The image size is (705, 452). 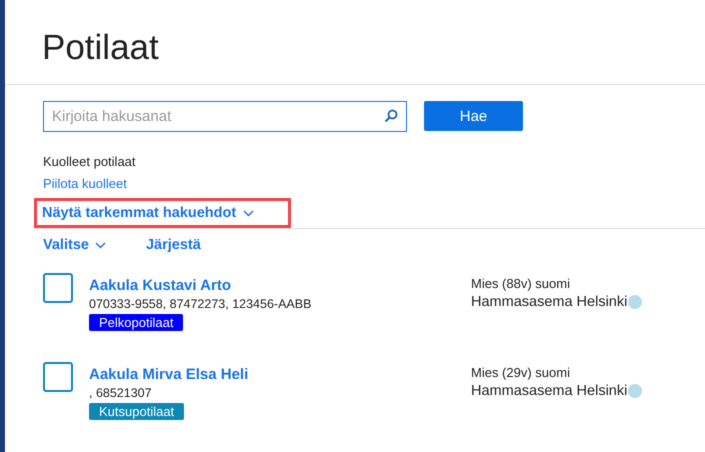 I want to click on select-dropdown: Valitse, so click(x=74, y=245).